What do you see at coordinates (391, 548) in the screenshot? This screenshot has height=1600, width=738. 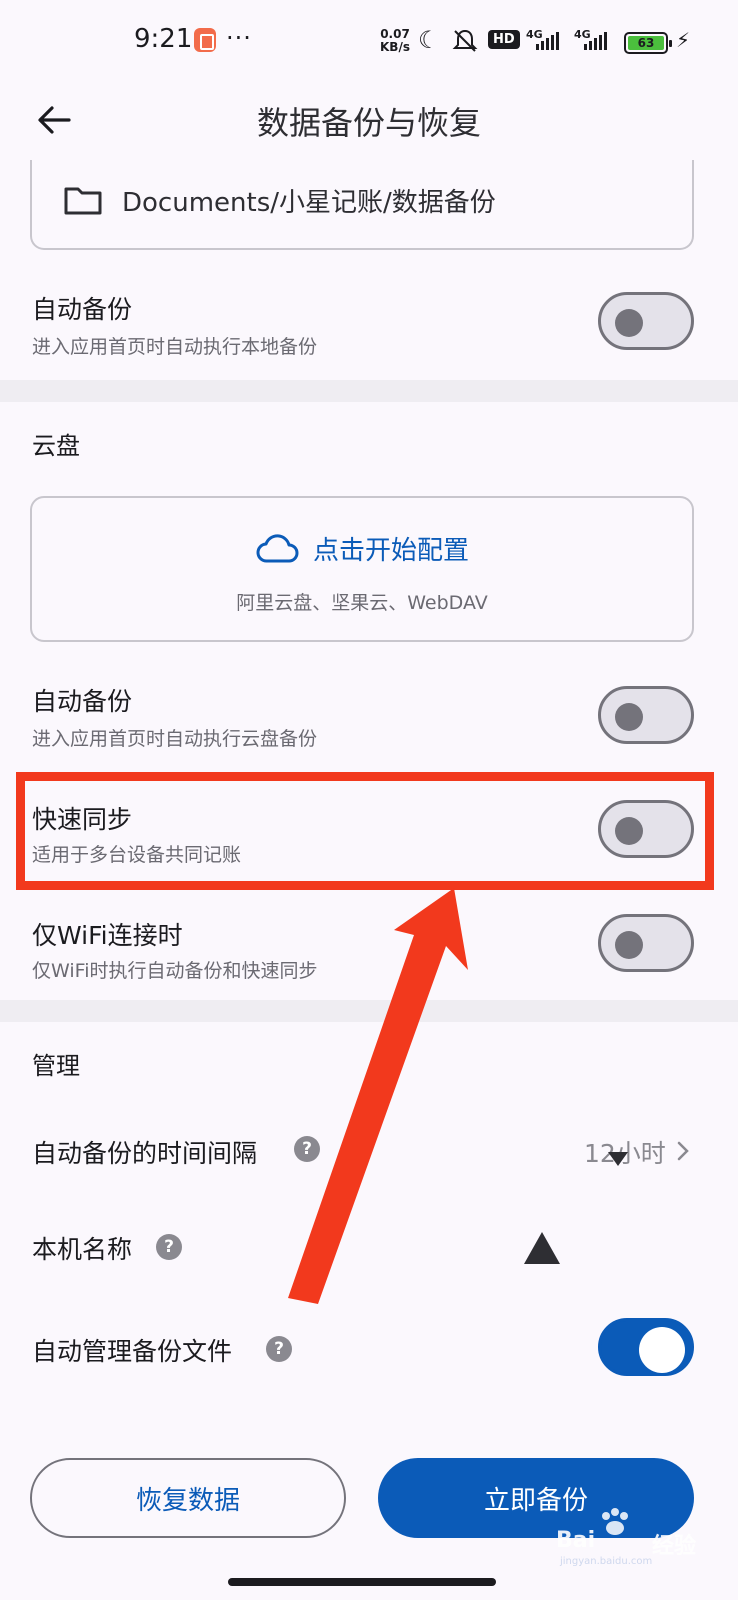 I see `configure-cloud-link: 点击开始配置` at bounding box center [391, 548].